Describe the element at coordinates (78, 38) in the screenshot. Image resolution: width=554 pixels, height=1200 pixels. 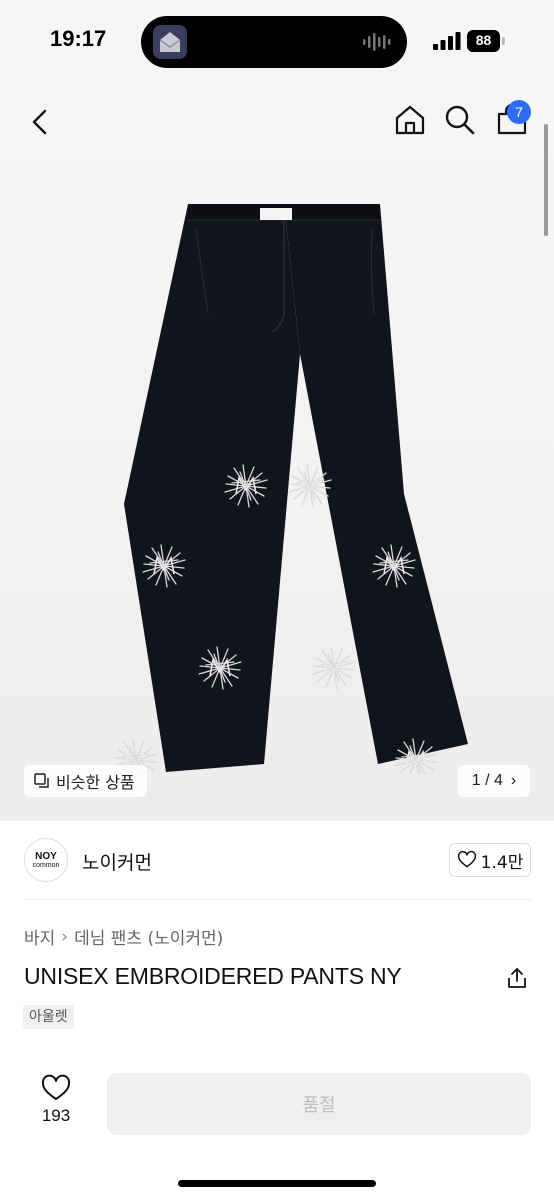
I see `status-time: 19:17` at that location.